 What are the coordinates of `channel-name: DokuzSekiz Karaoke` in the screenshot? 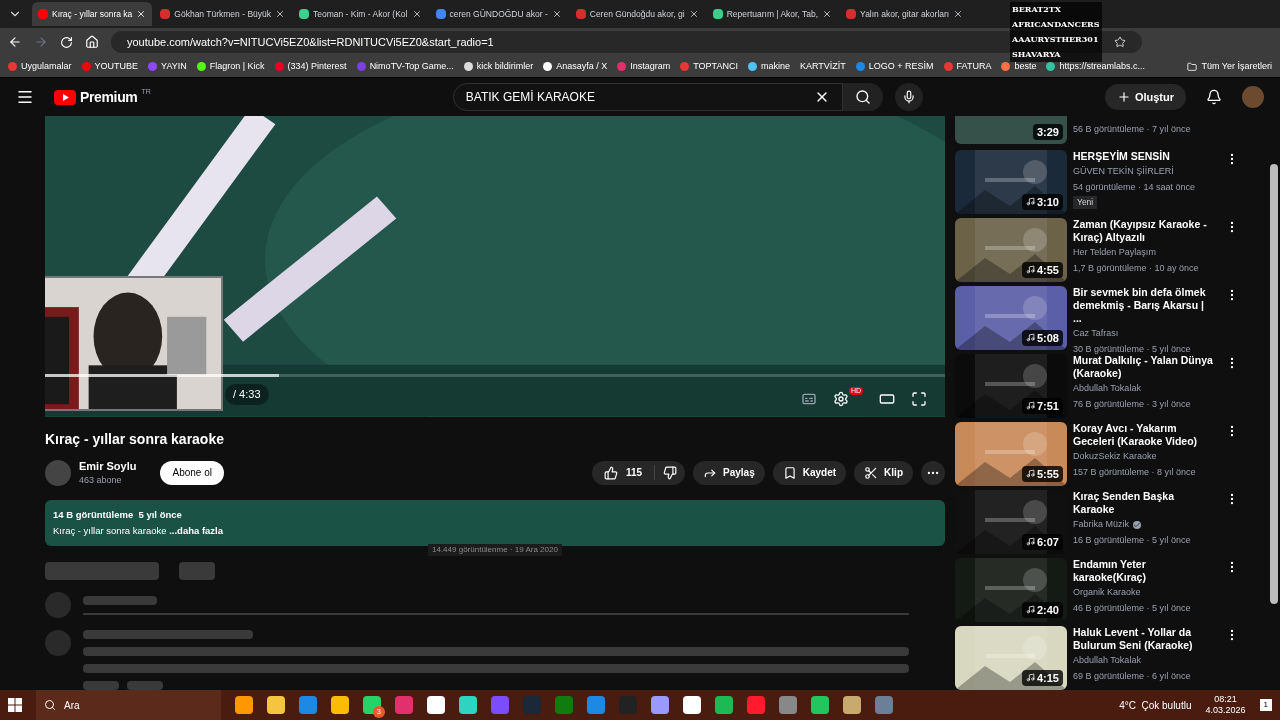 It's located at (1143, 457).